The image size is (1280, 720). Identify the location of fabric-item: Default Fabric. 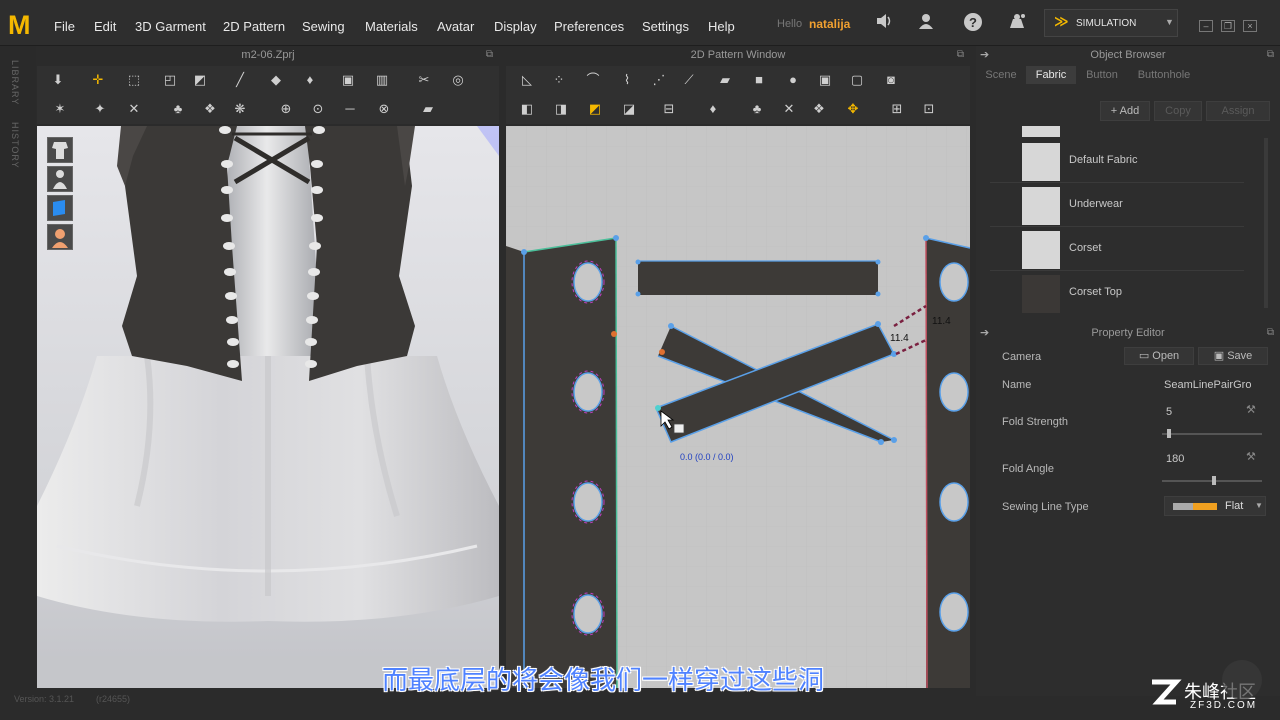
(1117, 161).